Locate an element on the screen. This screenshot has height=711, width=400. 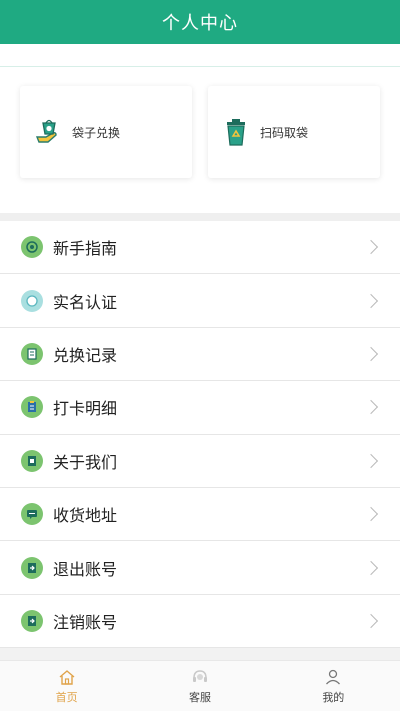
scan-get-bag-card: 扫码取袋 is located at coordinates (294, 132).